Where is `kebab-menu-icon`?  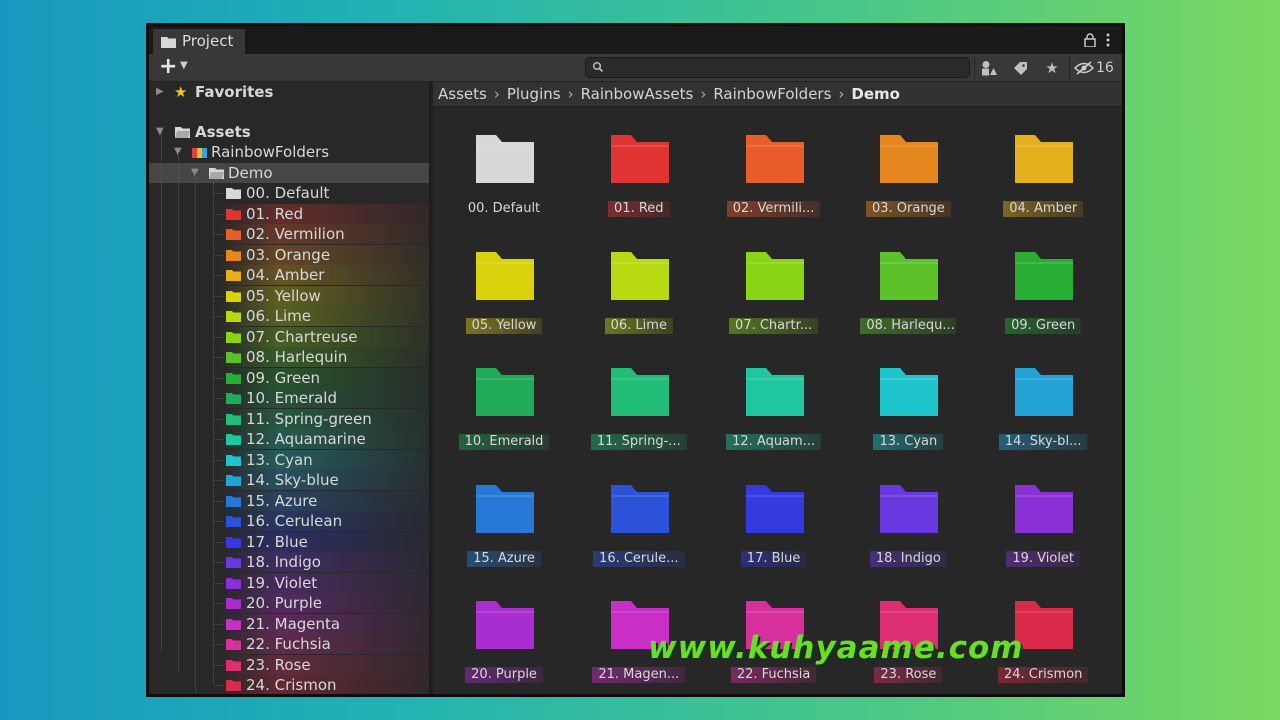
kebab-menu-icon is located at coordinates (1108, 40).